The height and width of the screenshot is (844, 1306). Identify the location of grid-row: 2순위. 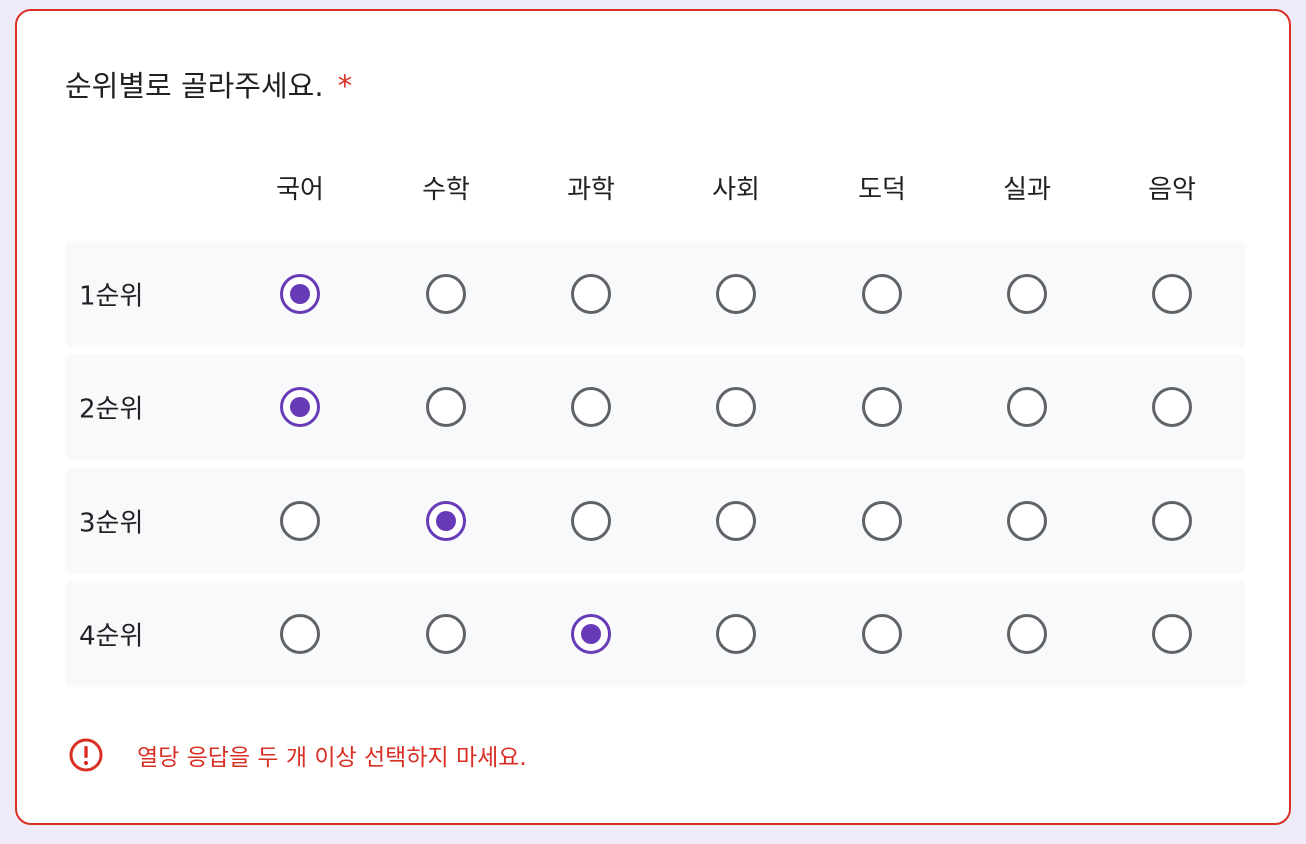
(655, 407).